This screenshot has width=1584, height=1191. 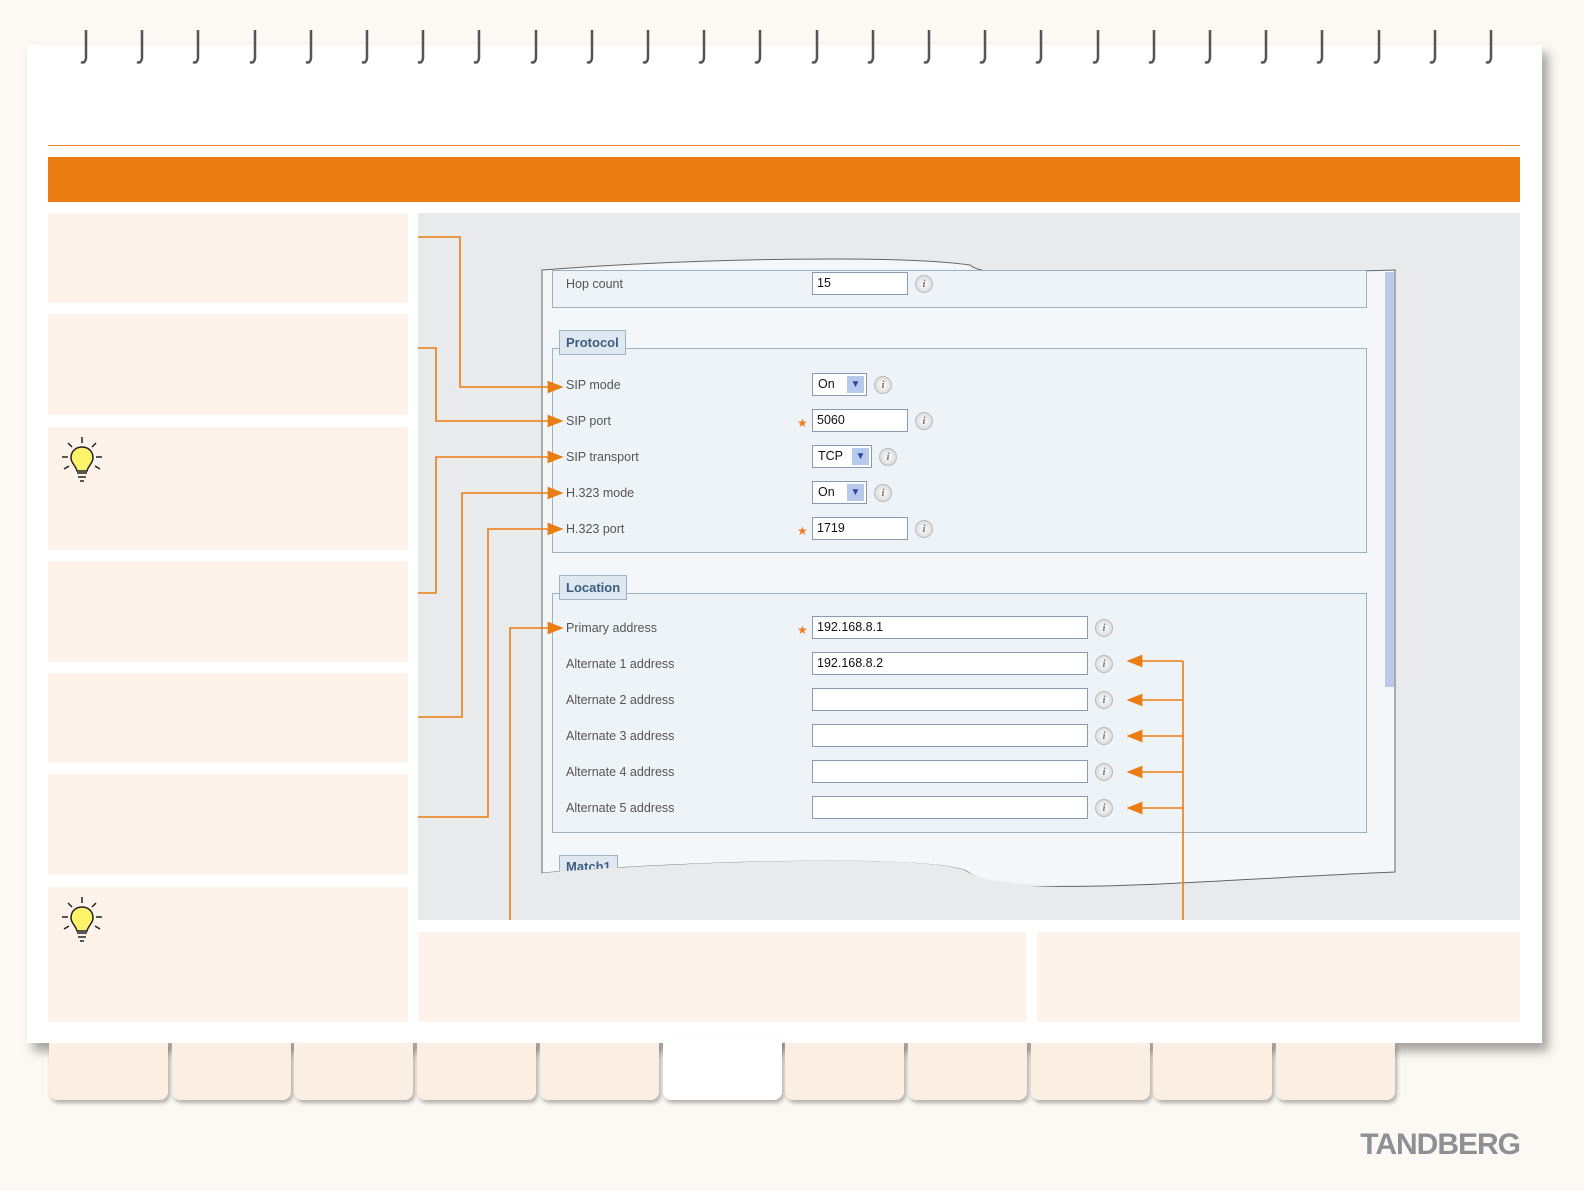 I want to click on tandberg-logo: TANDBERG, so click(x=1440, y=1144).